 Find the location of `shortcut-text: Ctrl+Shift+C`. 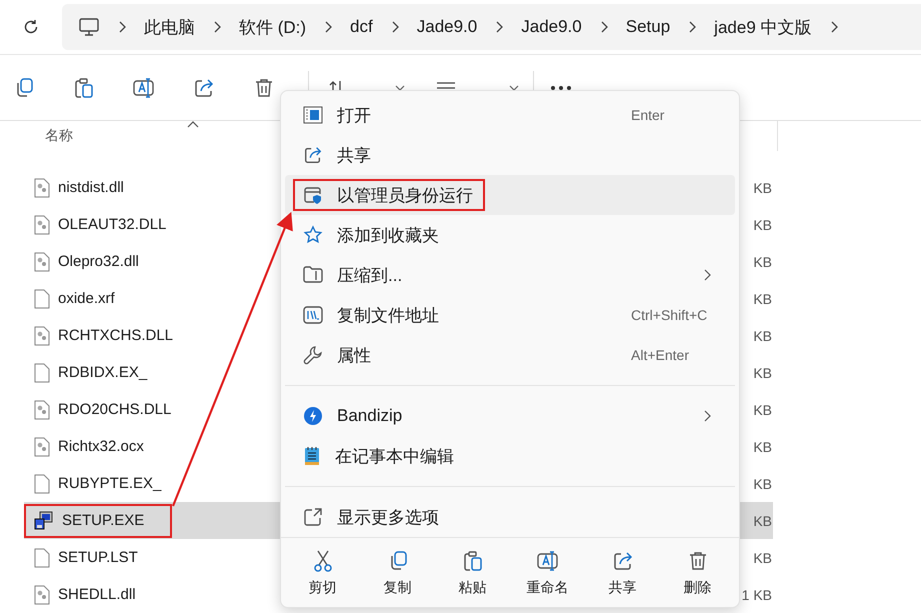

shortcut-text: Ctrl+Shift+C is located at coordinates (669, 315).